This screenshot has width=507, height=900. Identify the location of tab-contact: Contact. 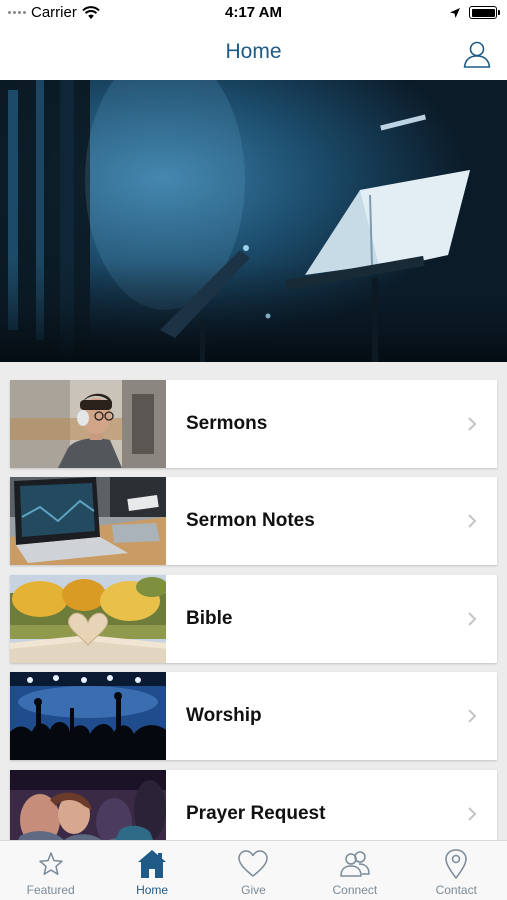
(456, 870).